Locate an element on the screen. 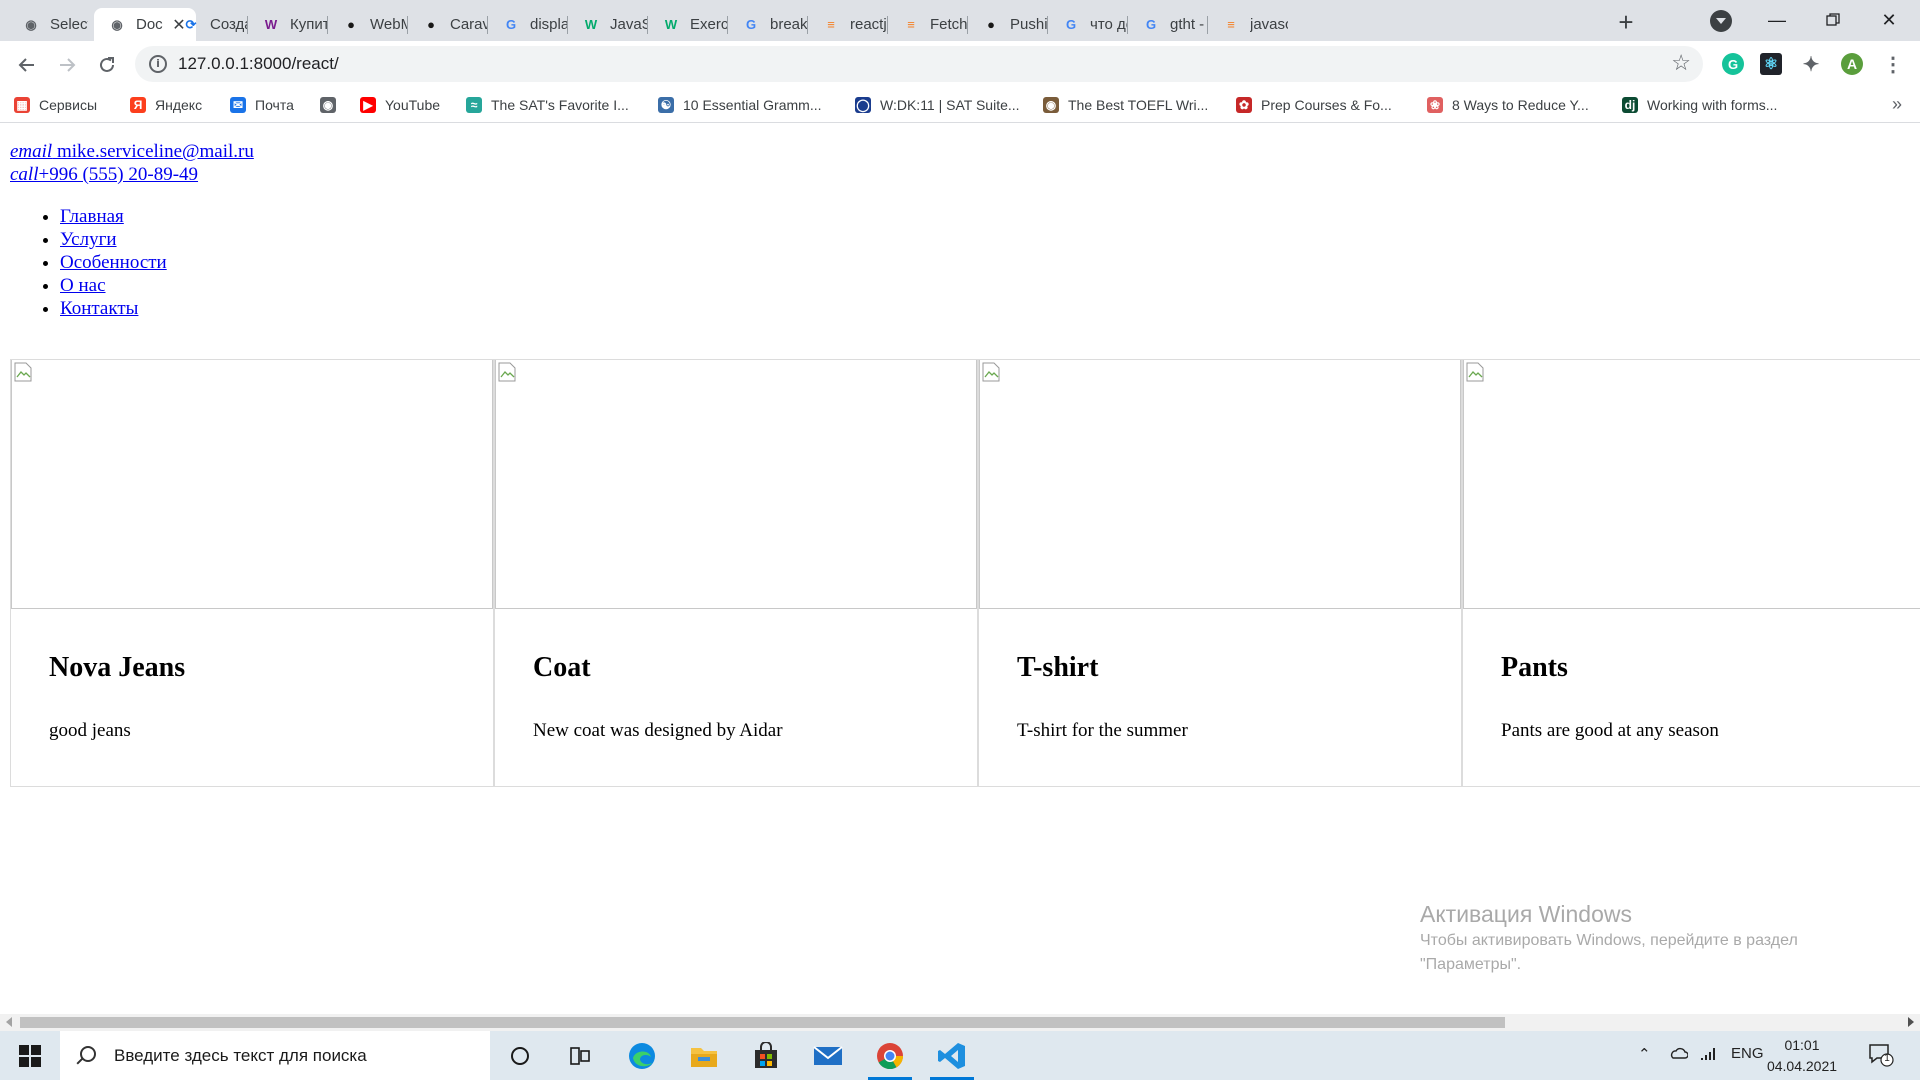 This screenshot has height=1080, width=1920. network-icon is located at coordinates (1708, 1056).